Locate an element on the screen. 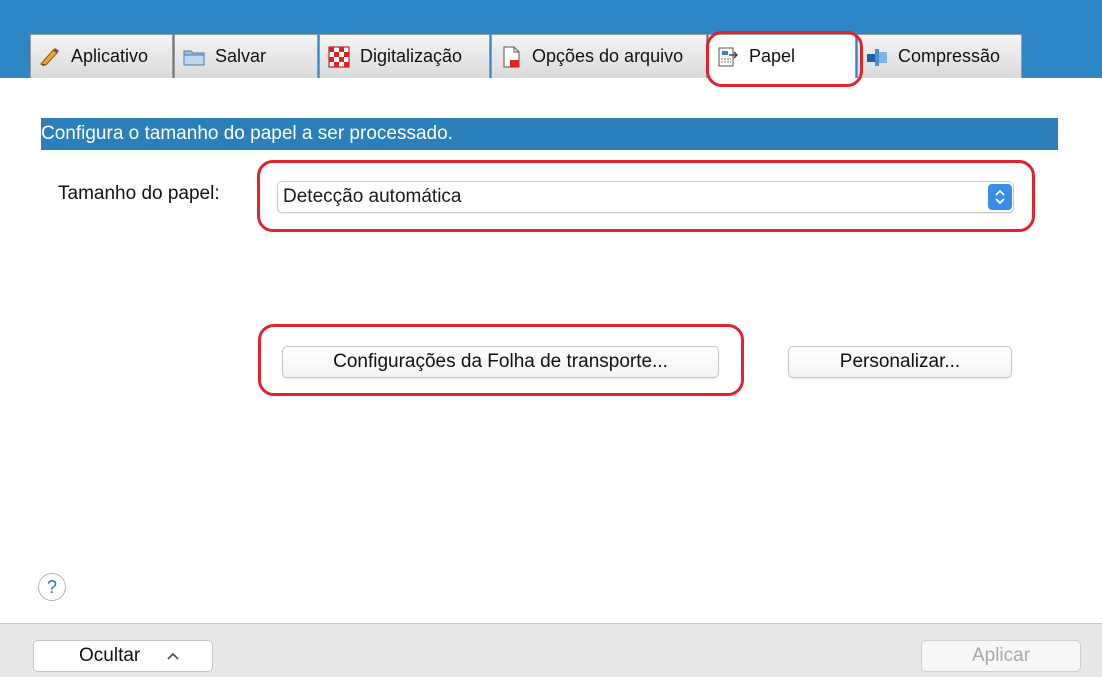 The height and width of the screenshot is (677, 1102). question-icon: ? is located at coordinates (51, 586).